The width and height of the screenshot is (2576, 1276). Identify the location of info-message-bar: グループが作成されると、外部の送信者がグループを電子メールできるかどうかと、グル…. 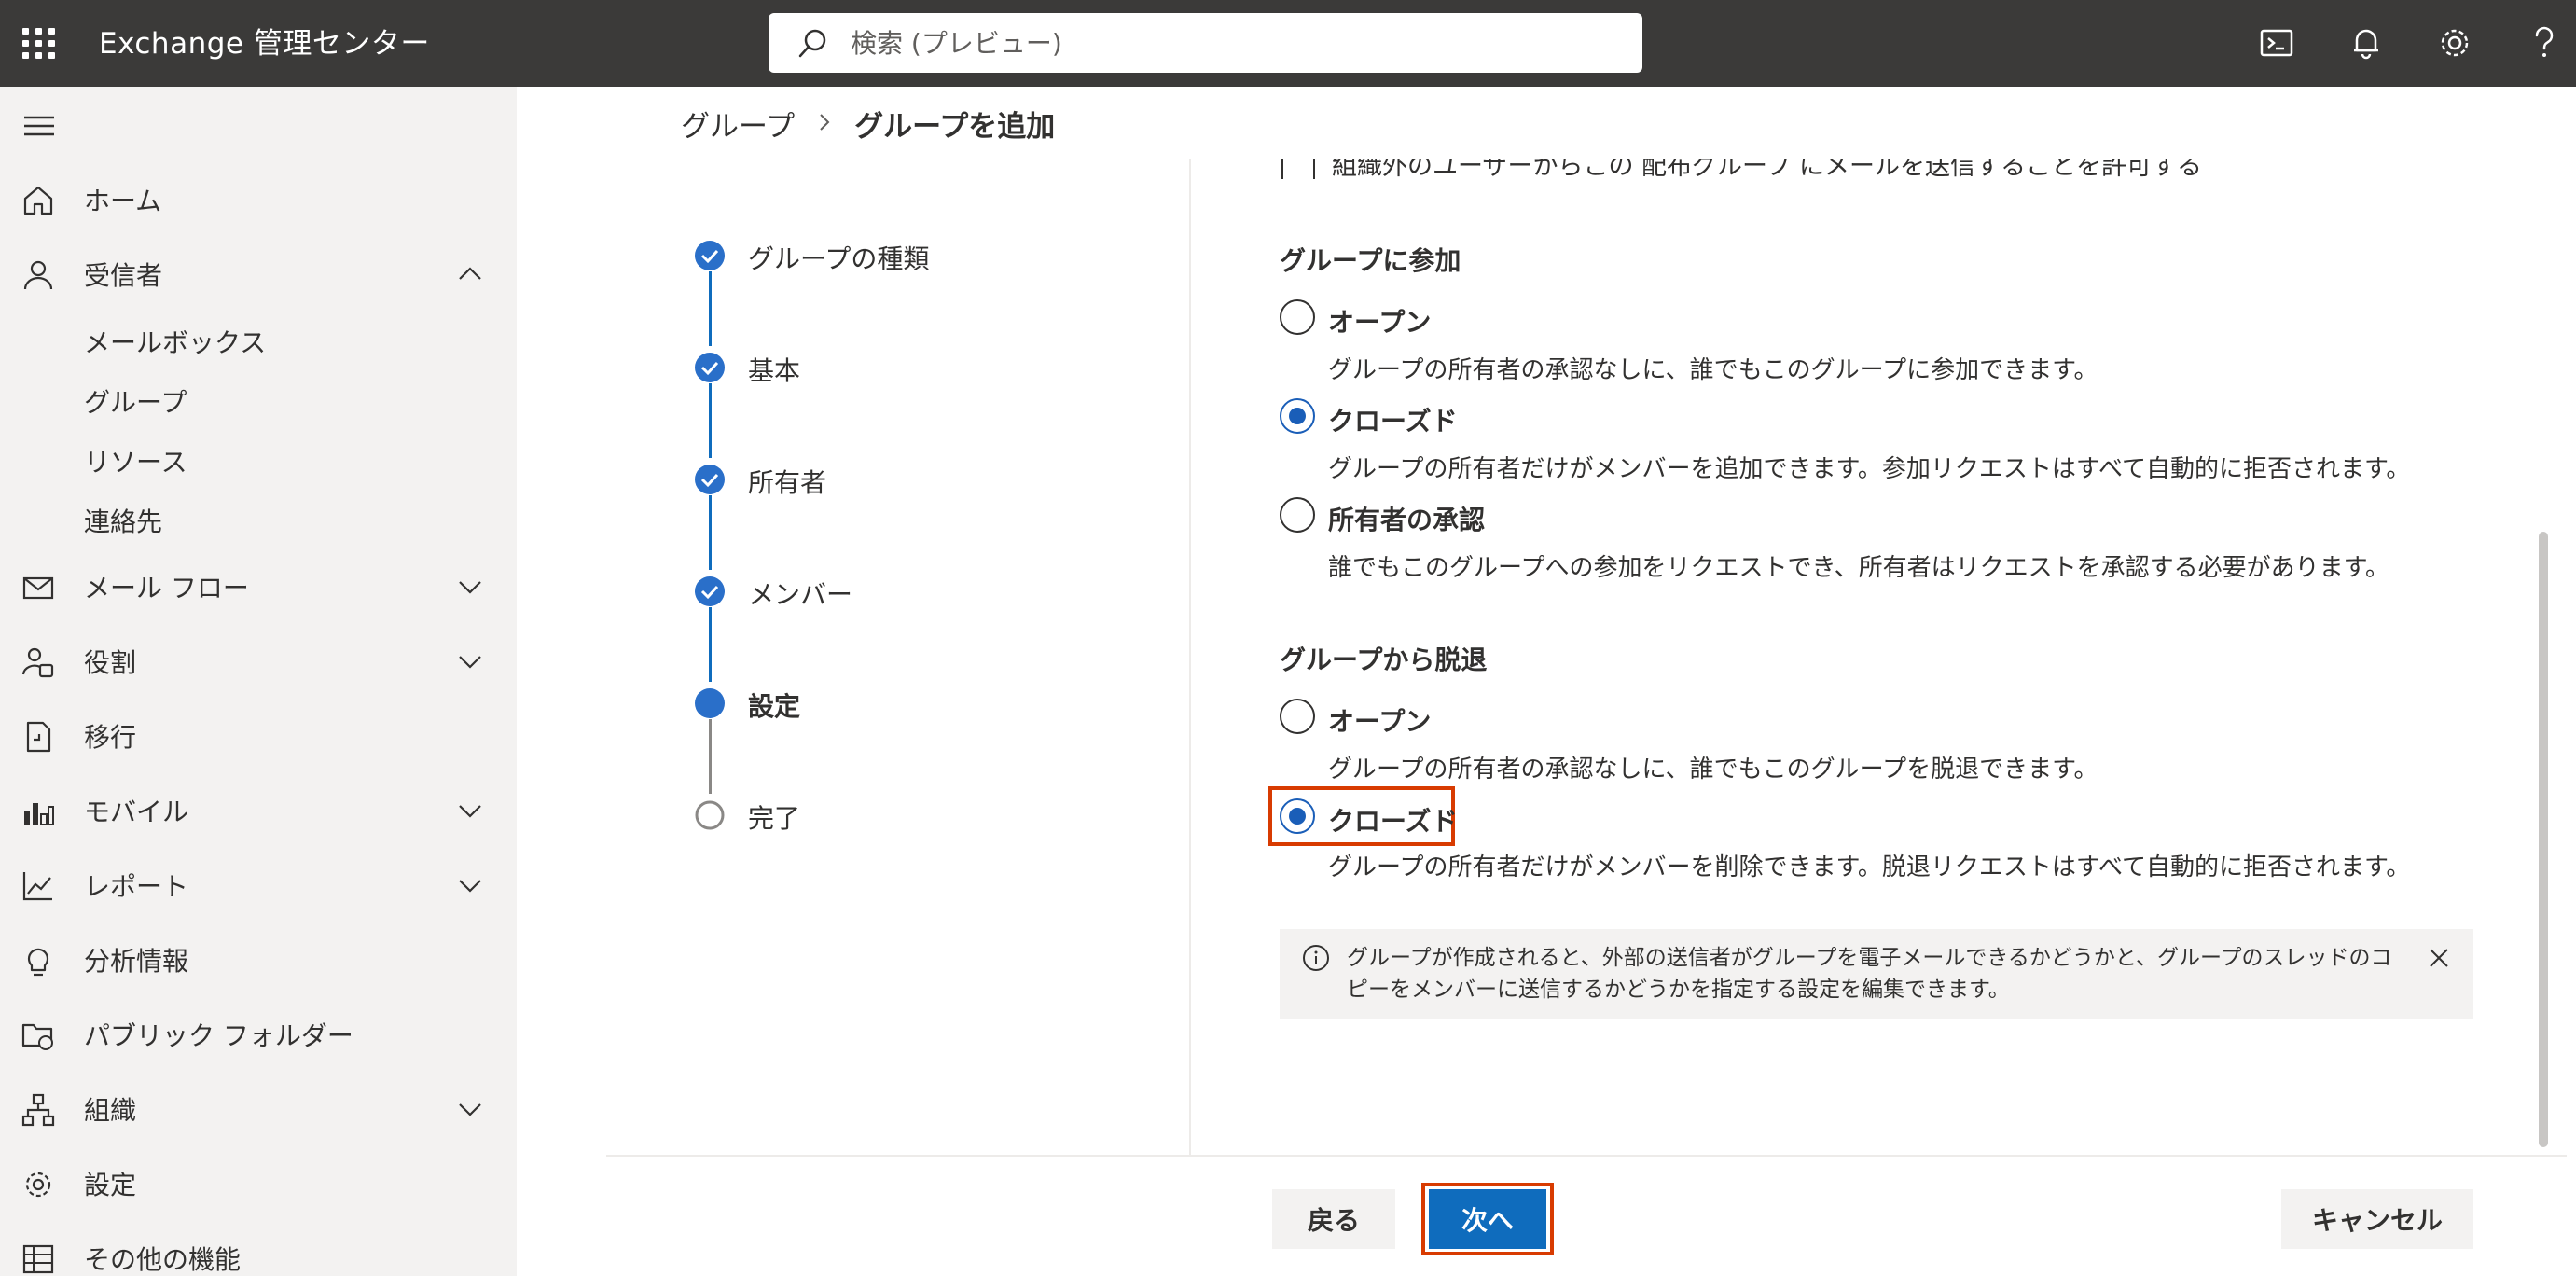
(1876, 974).